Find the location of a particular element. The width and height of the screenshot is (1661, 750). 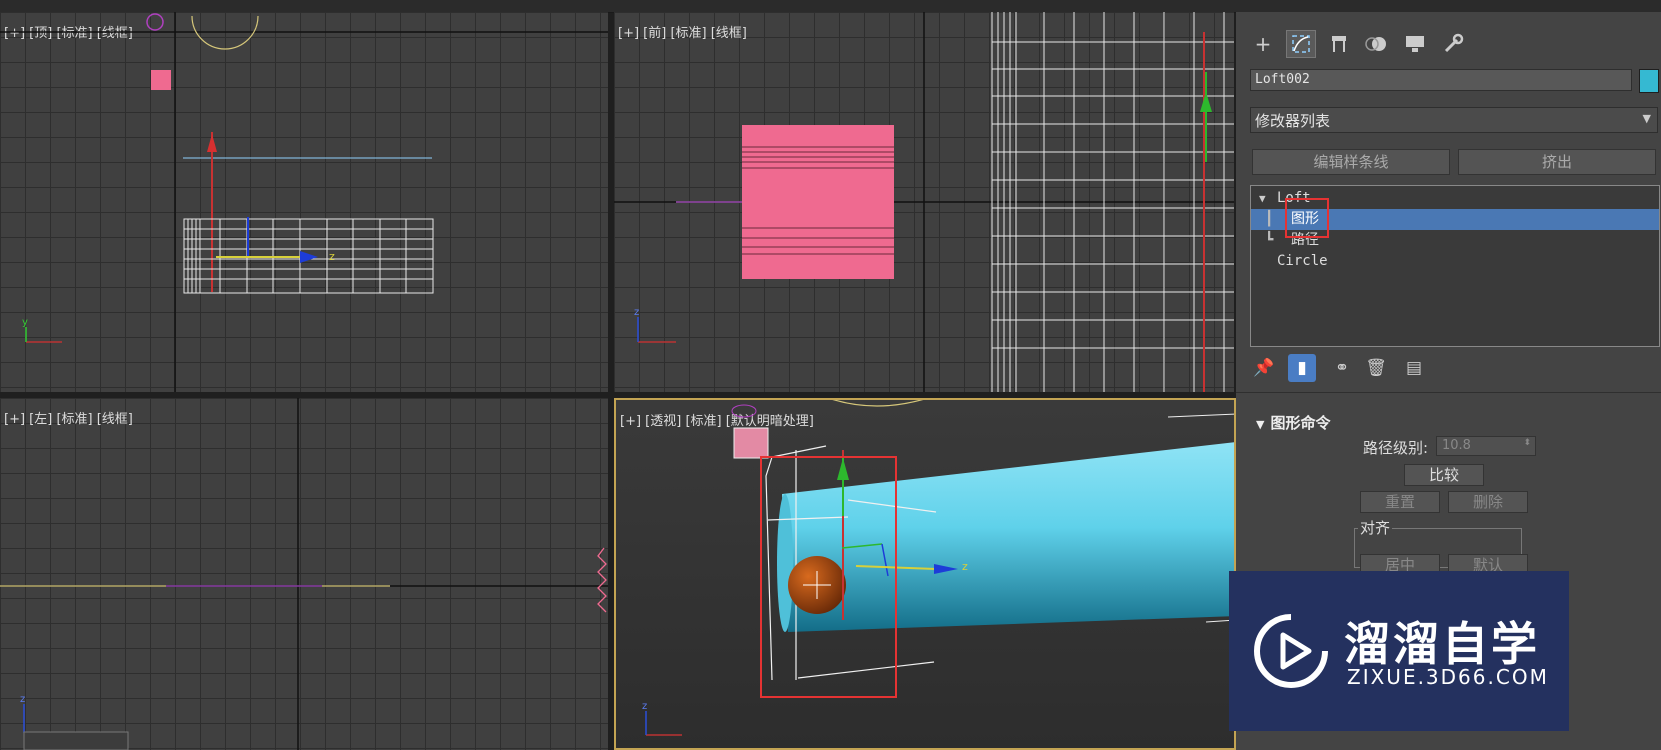

rollout-collapse-icon: ▼ is located at coordinates (1260, 424).